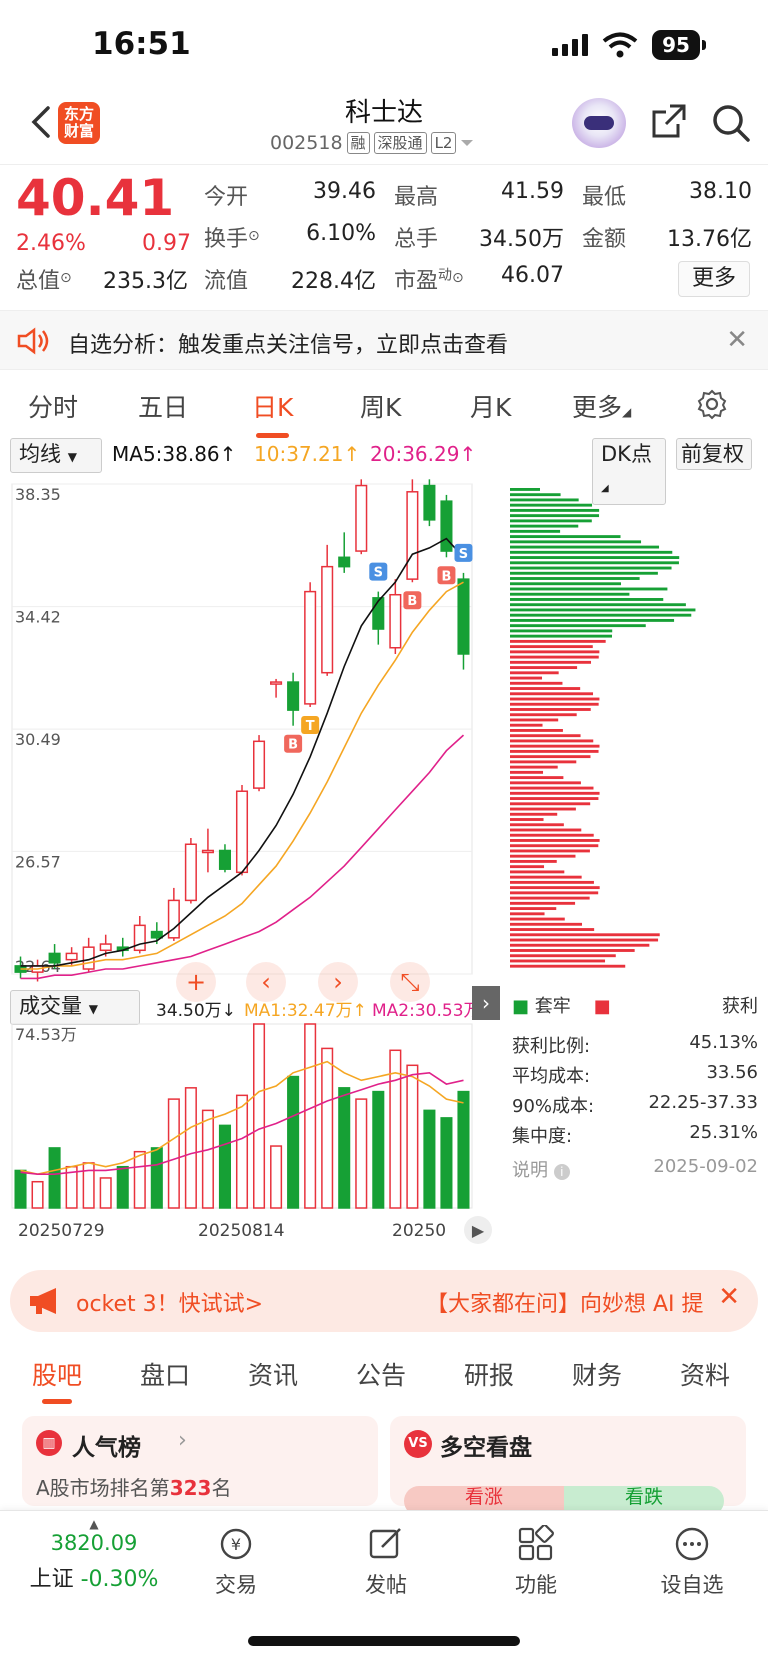  What do you see at coordinates (714, 454) in the screenshot?
I see `adjust-select: 前复权` at bounding box center [714, 454].